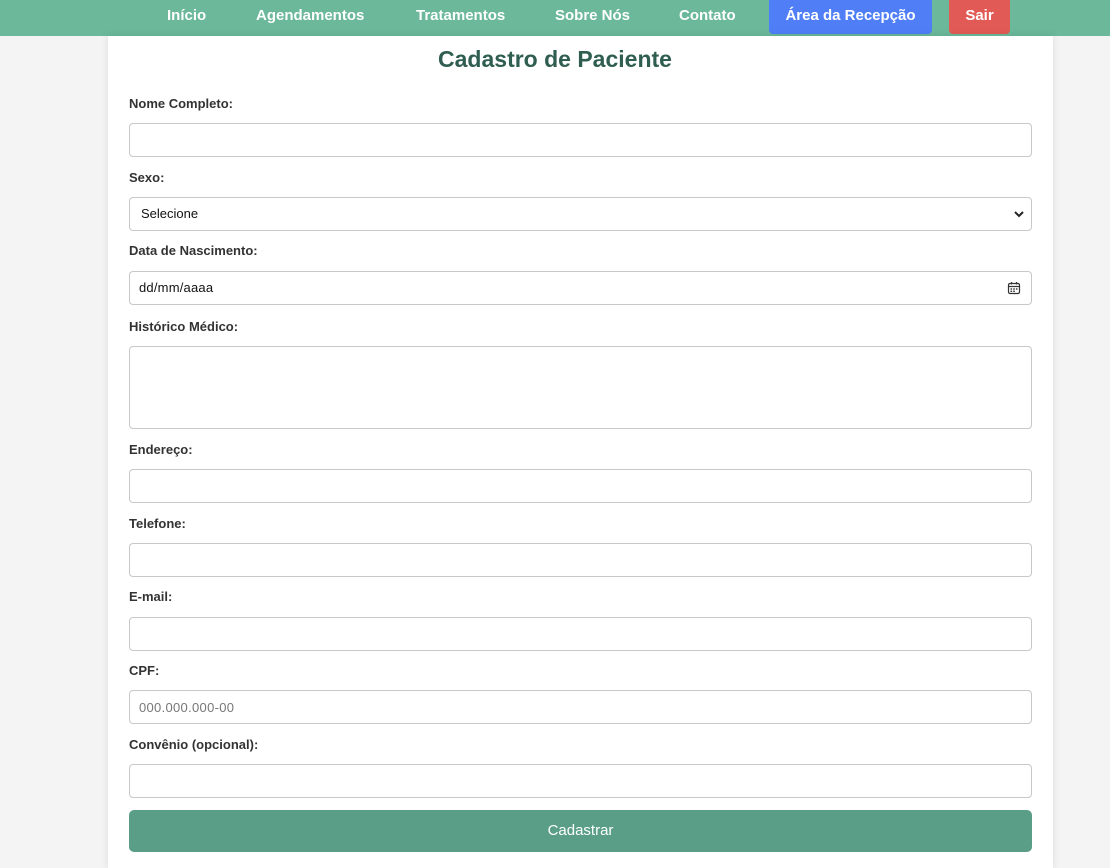 This screenshot has width=1110, height=868. What do you see at coordinates (580, 214) in the screenshot?
I see `sex-select: Selecione` at bounding box center [580, 214].